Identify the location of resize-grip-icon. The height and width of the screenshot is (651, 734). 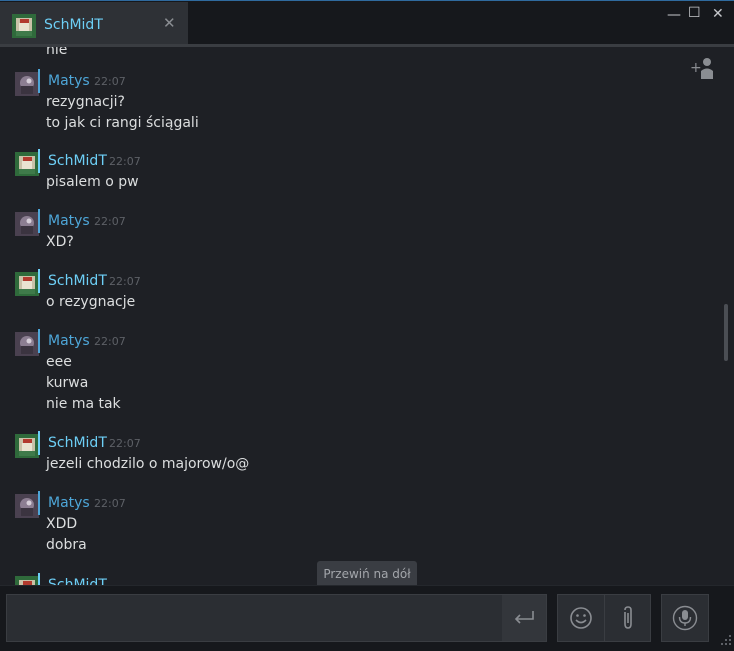
(725, 640).